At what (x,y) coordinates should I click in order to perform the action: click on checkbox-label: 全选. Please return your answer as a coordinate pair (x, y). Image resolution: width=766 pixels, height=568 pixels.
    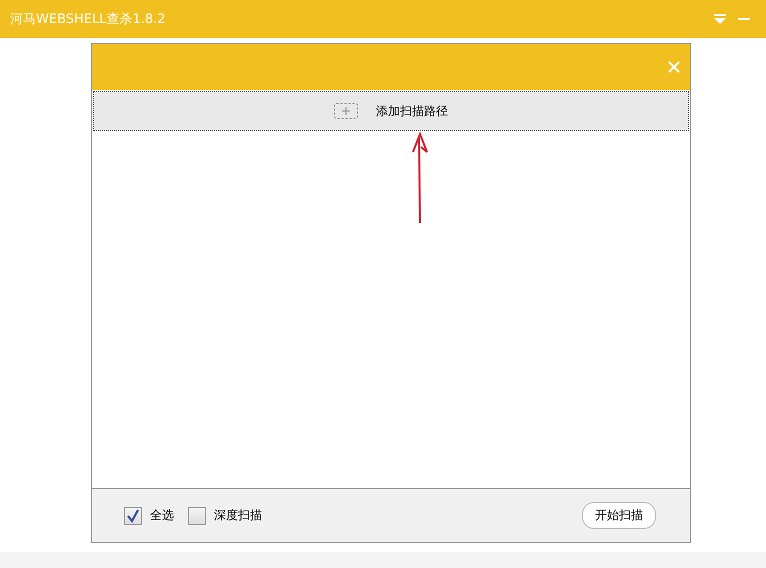
    Looking at the image, I should click on (162, 515).